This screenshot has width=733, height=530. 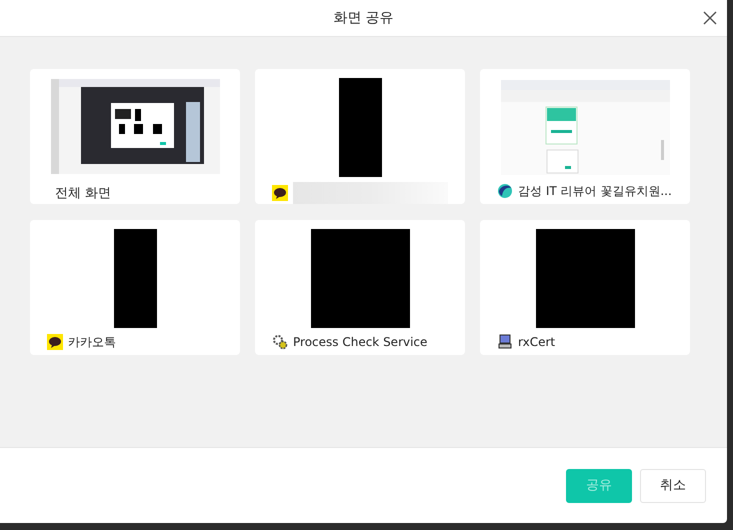 I want to click on window-option-card: rxCert, so click(x=585, y=287).